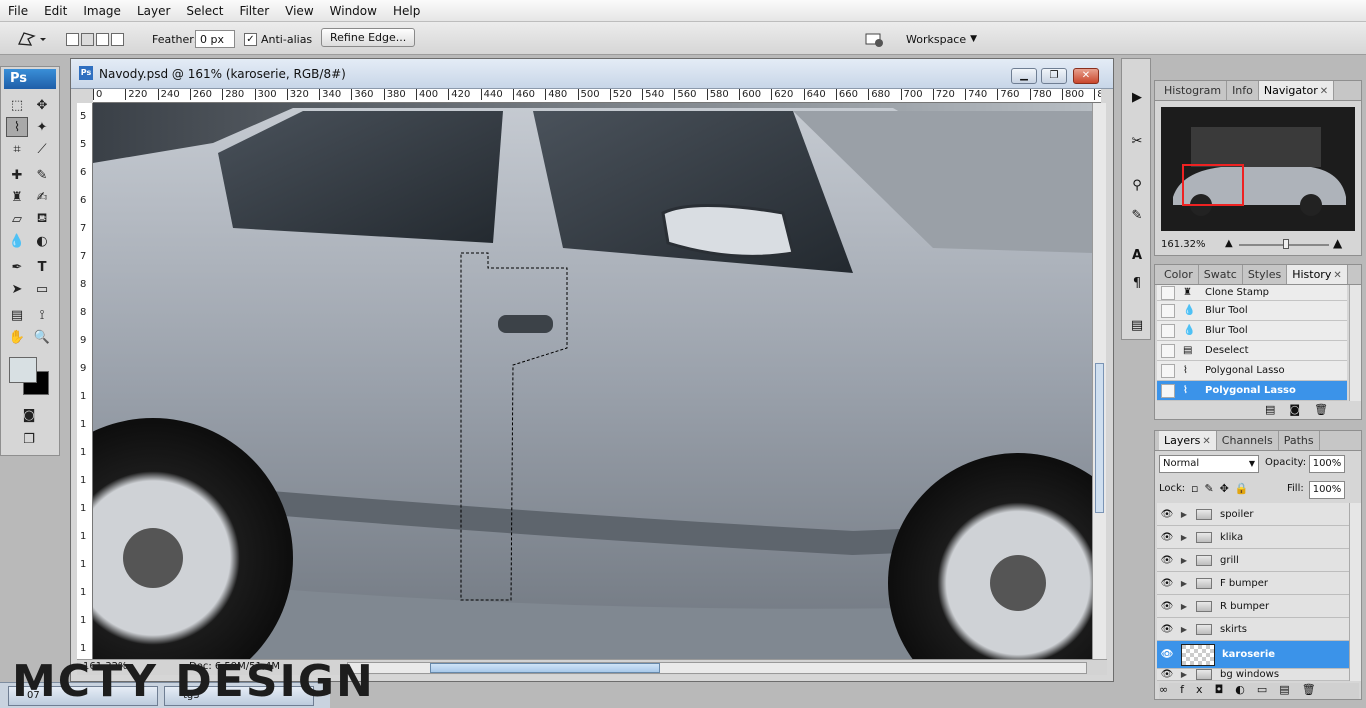 This screenshot has width=1366, height=708. I want to click on bridge-icon, so click(875, 39).